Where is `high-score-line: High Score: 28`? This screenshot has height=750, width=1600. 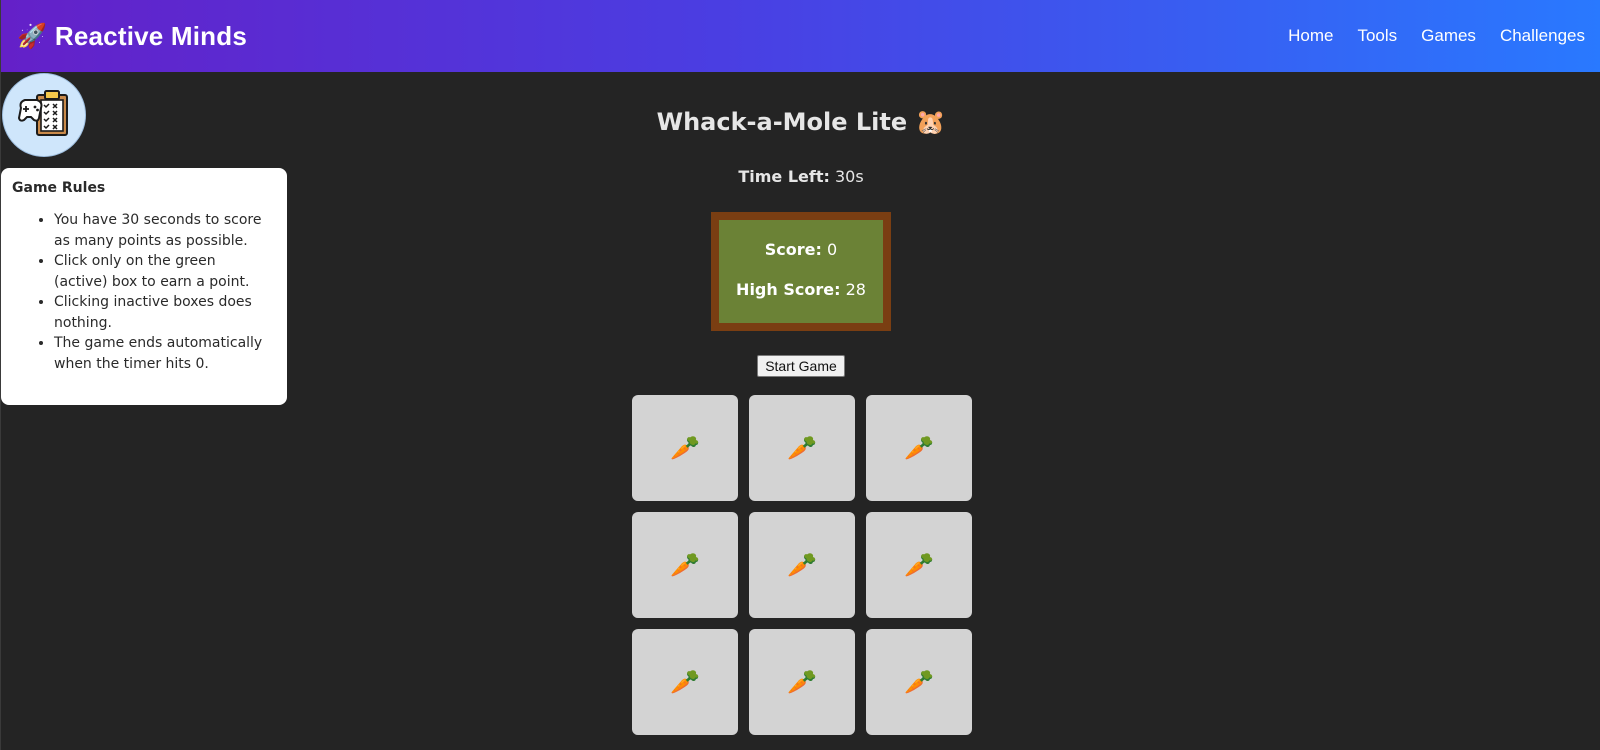 high-score-line: High Score: 28 is located at coordinates (801, 289).